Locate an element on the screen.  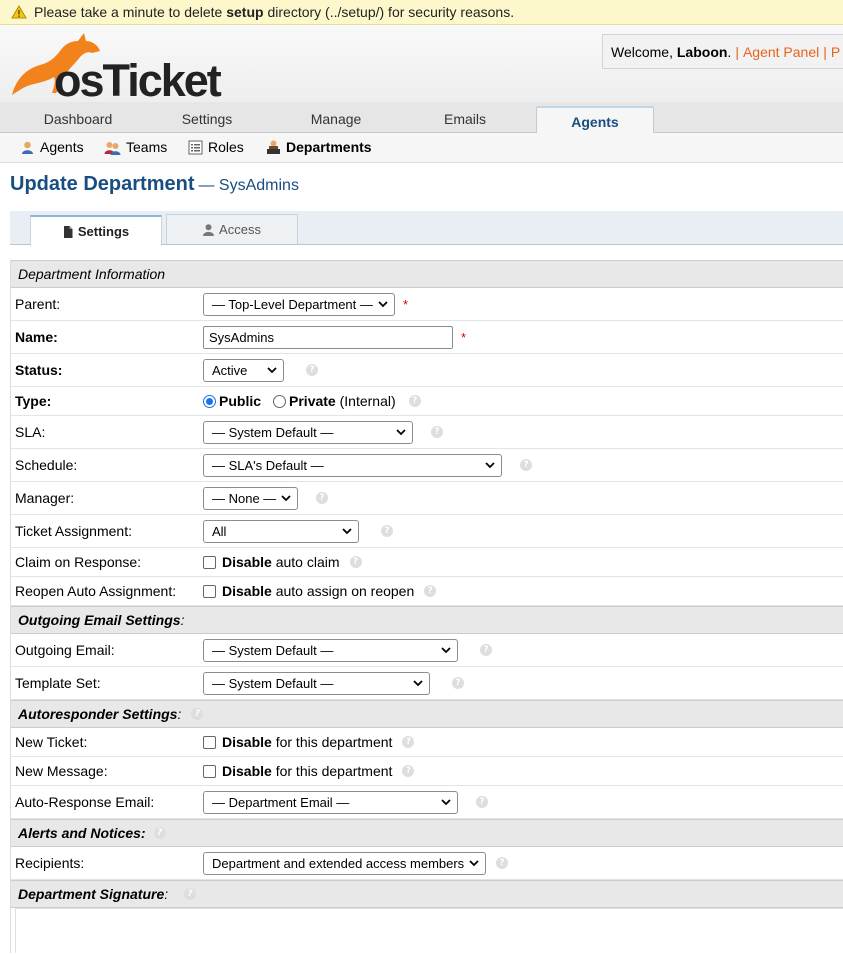
section-title: Department Signature is located at coordinates (91, 894).